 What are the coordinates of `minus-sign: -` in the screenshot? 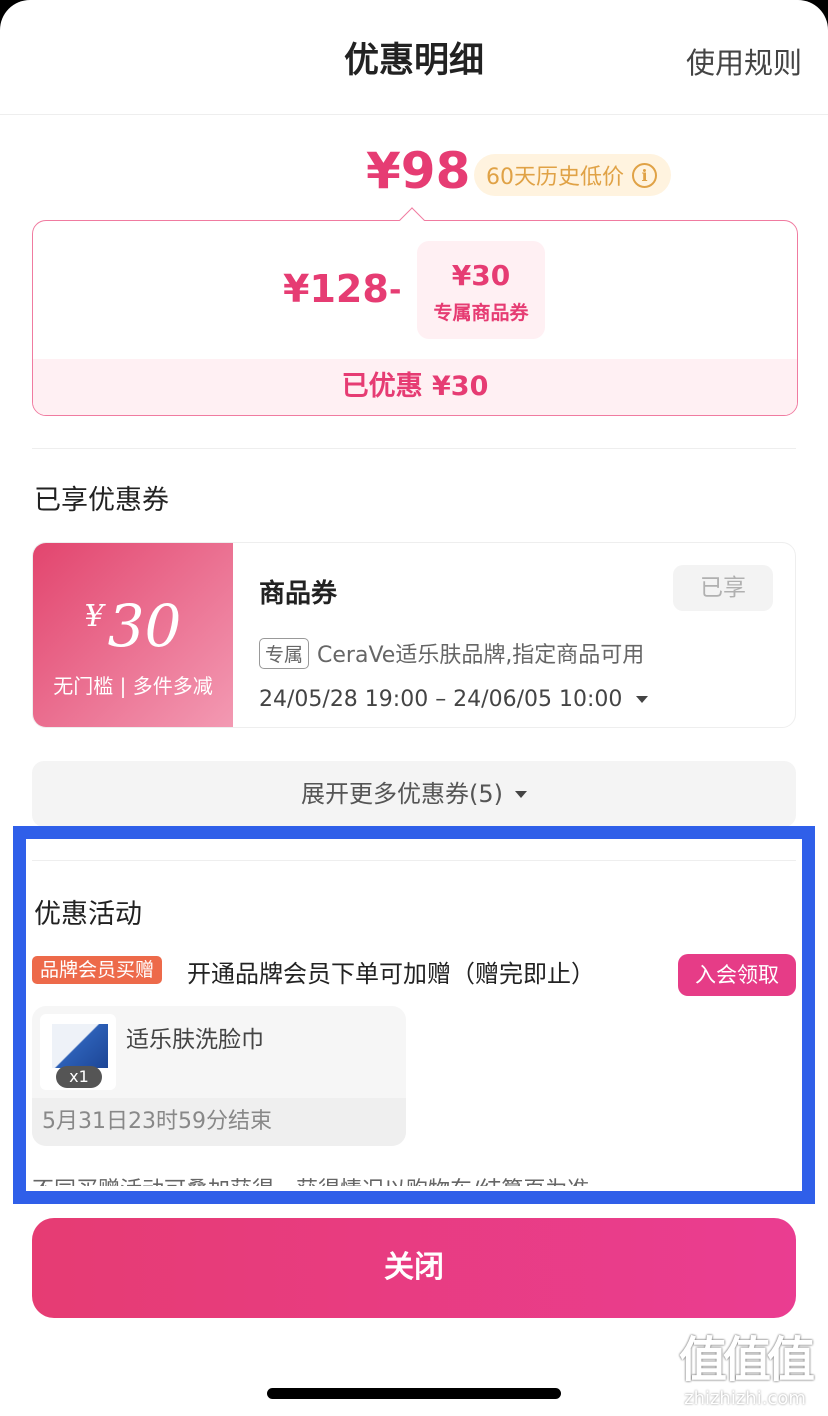 It's located at (395, 290).